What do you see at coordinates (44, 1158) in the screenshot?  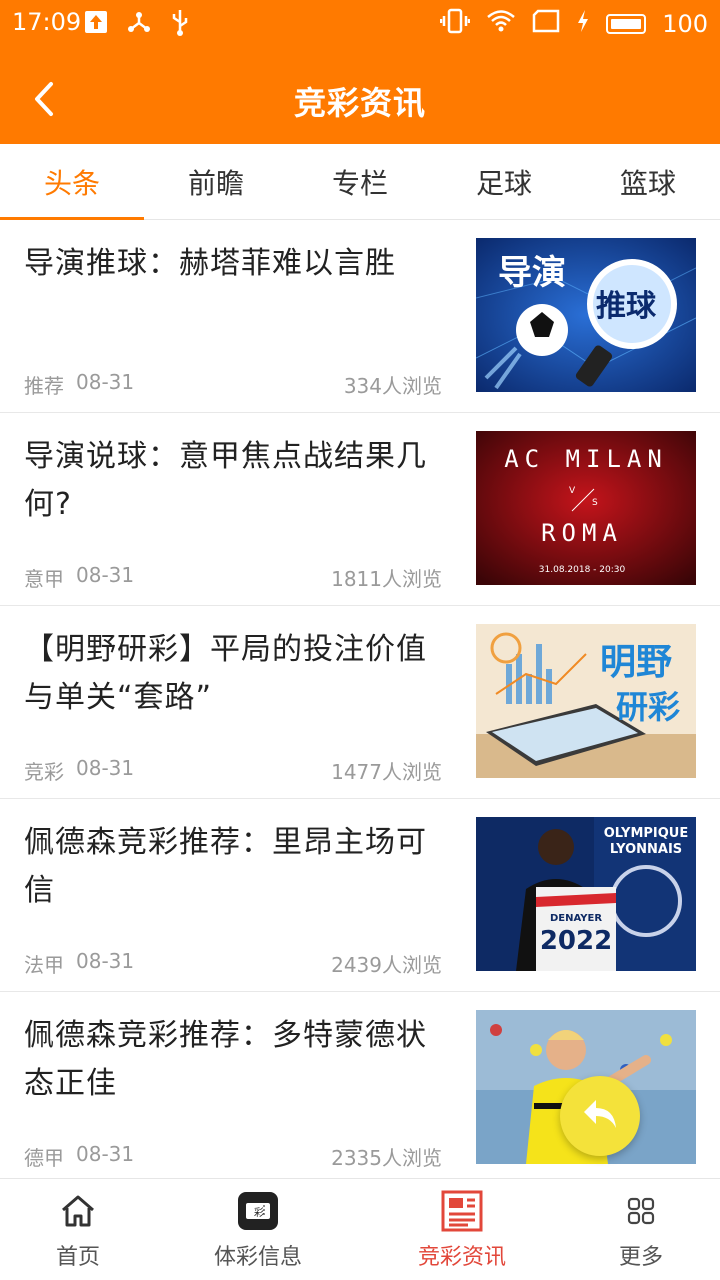 I see `article-category: 德甲` at bounding box center [44, 1158].